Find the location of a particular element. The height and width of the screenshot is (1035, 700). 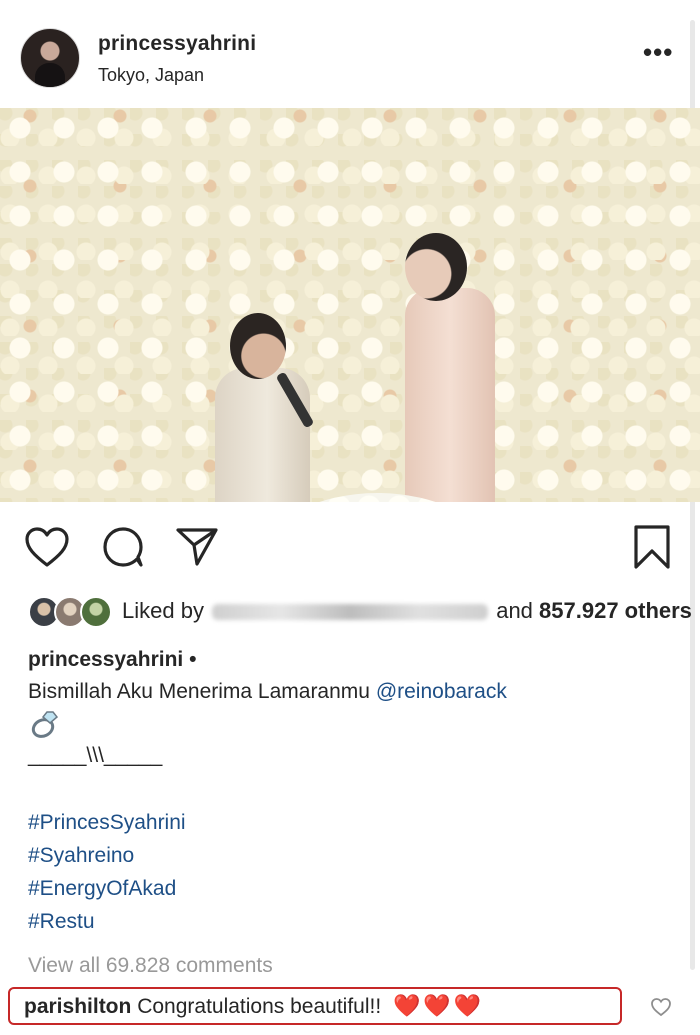

photo-man-head is located at coordinates (258, 346).